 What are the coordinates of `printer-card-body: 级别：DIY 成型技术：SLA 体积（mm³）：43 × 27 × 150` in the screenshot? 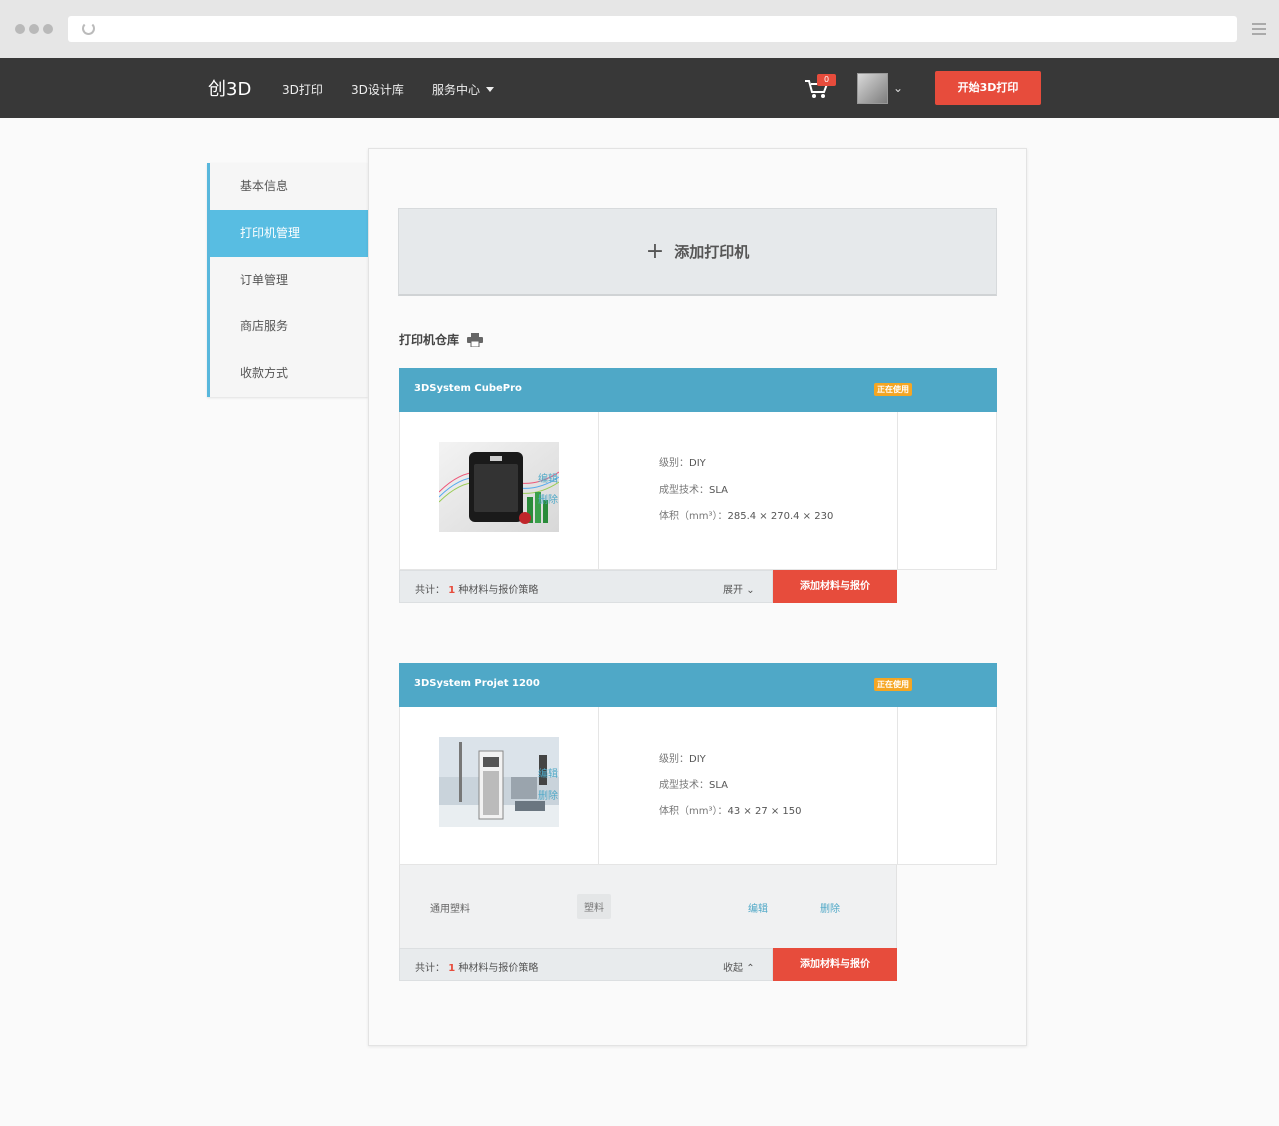 It's located at (698, 786).